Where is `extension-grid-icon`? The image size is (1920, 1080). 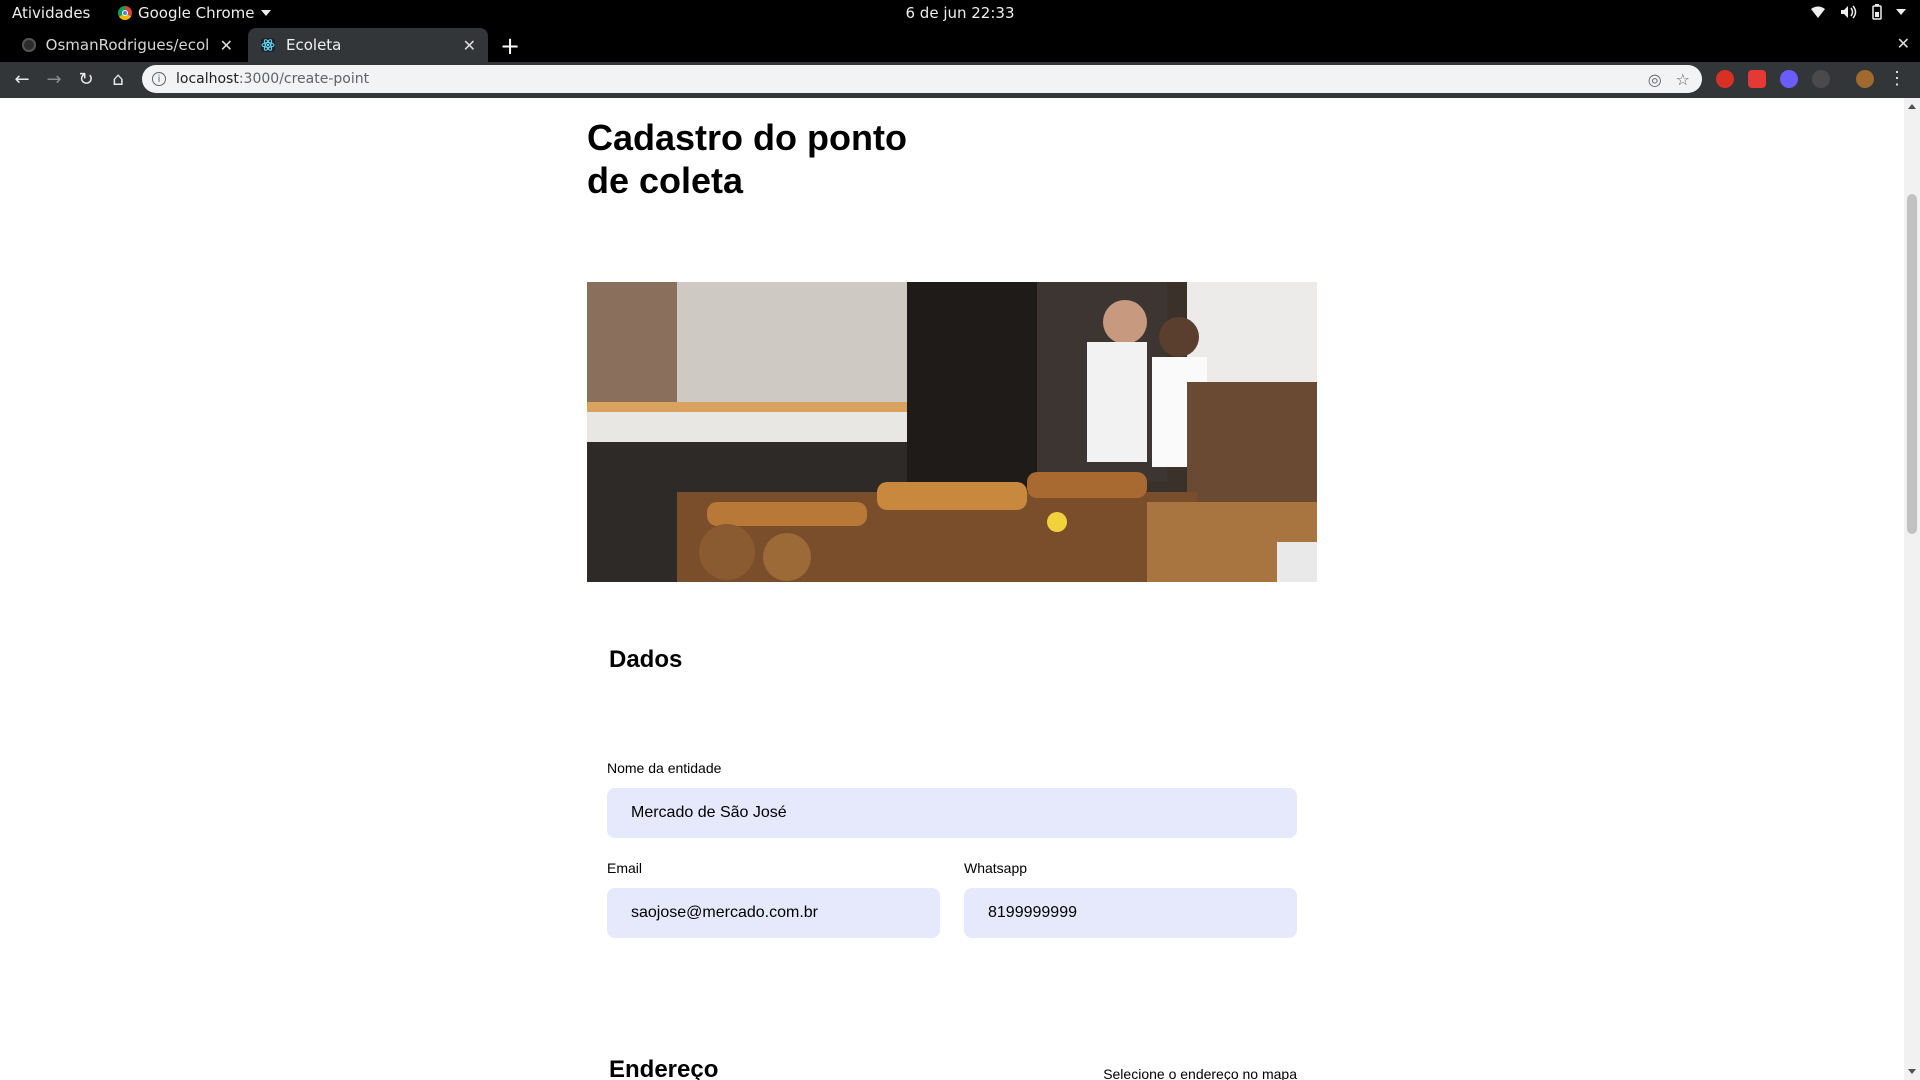
extension-grid-icon is located at coordinates (1757, 79).